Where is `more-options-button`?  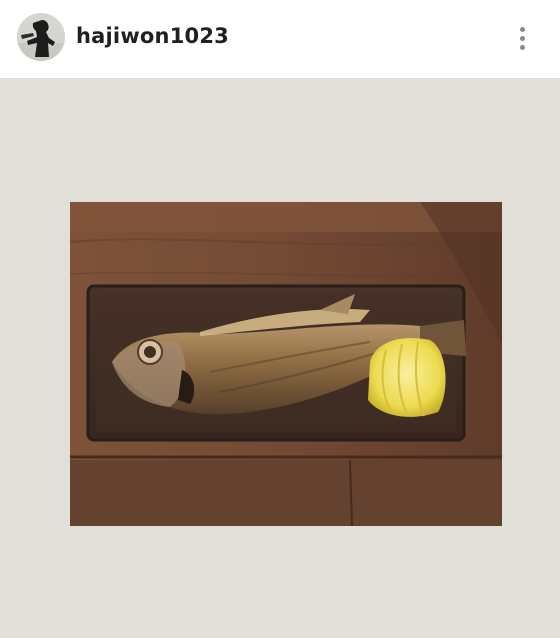 more-options-button is located at coordinates (522, 38).